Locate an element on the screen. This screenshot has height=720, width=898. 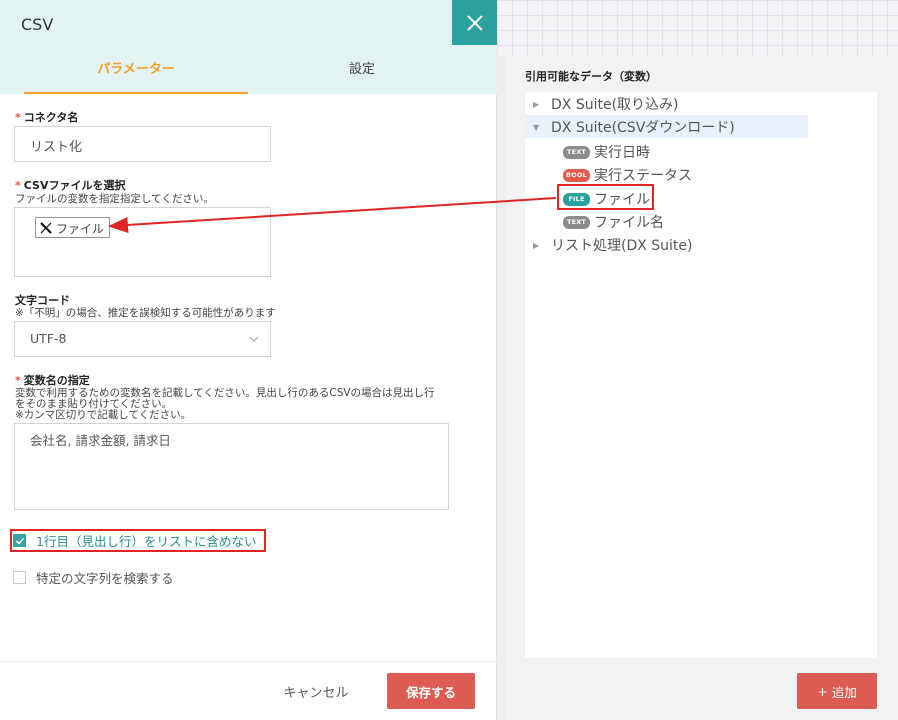
csv-file-label-text: CSVファイルを選択 is located at coordinates (74, 185).